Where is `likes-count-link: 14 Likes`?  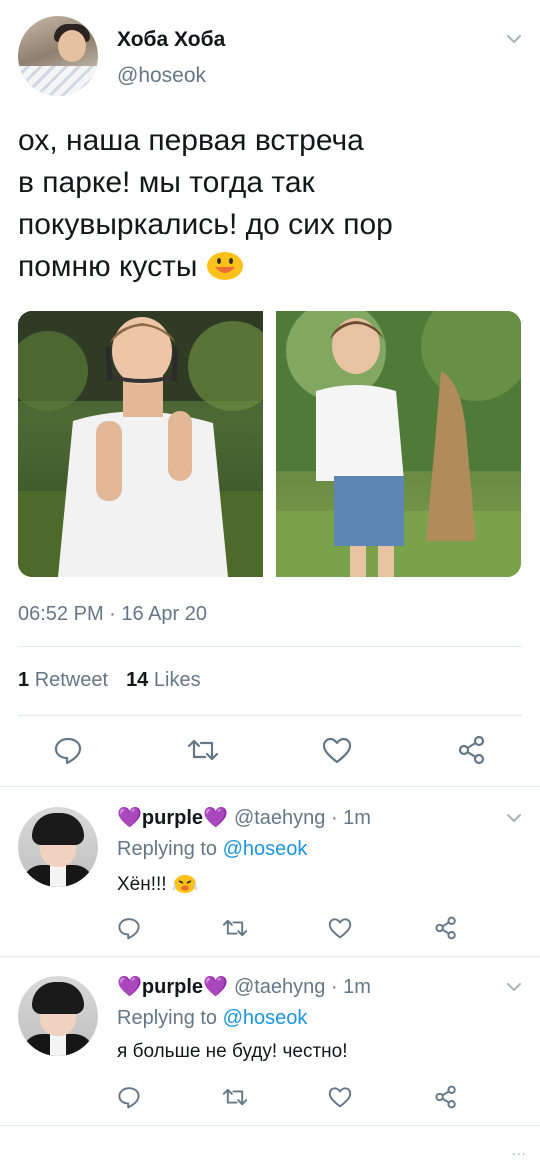 likes-count-link: 14 Likes is located at coordinates (163, 680).